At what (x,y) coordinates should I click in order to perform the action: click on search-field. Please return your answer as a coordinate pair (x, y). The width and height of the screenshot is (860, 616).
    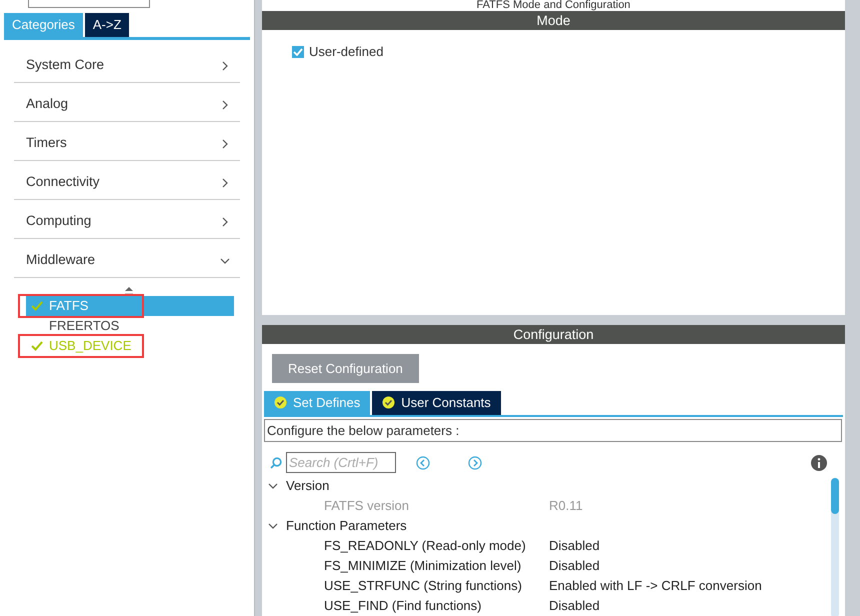
    Looking at the image, I should click on (89, 4).